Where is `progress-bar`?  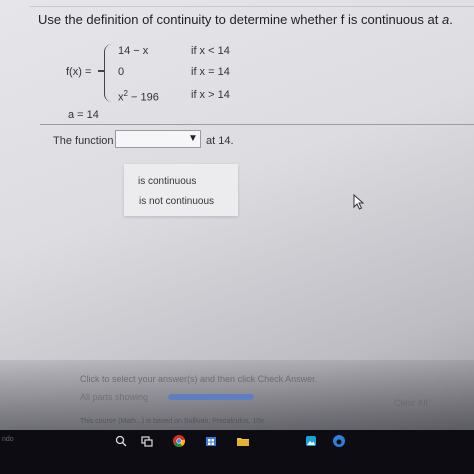 progress-bar is located at coordinates (211, 397).